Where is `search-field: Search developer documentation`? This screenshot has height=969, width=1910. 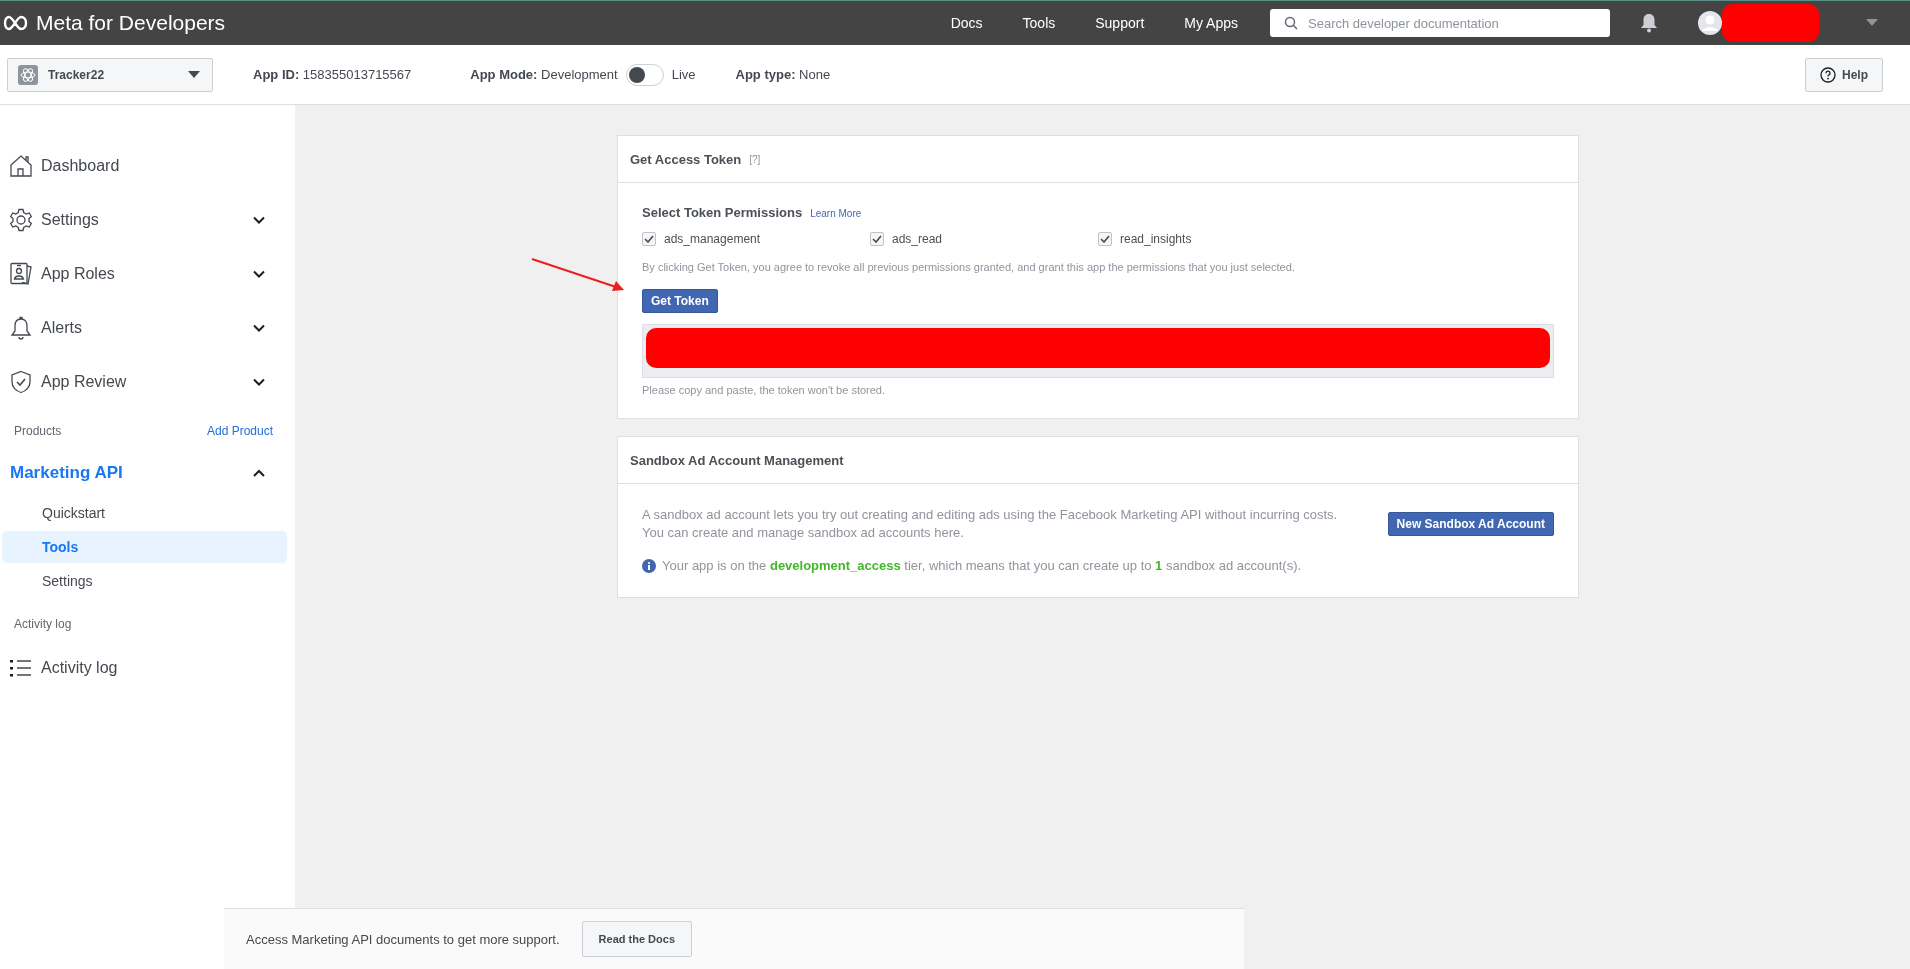
search-field: Search developer documentation is located at coordinates (1440, 23).